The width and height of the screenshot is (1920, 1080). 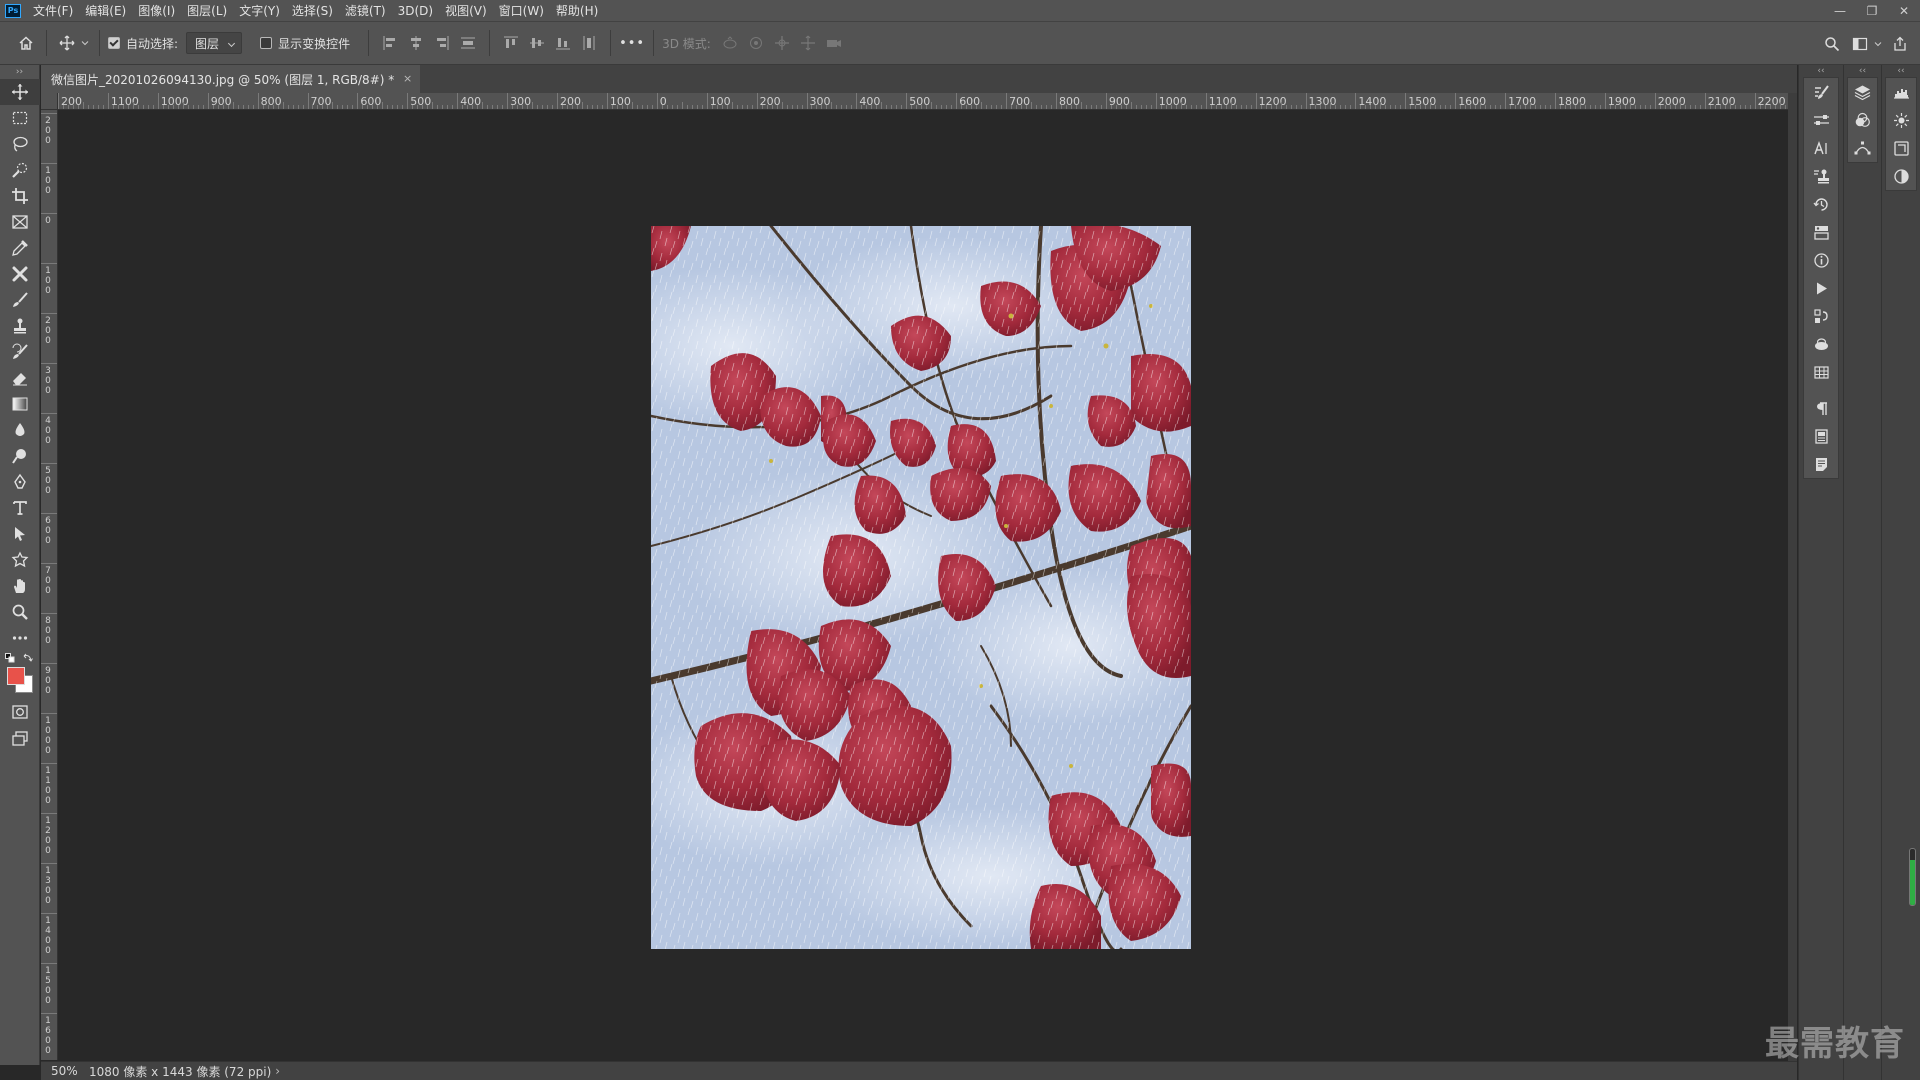 I want to click on move-icon, so click(x=20, y=92).